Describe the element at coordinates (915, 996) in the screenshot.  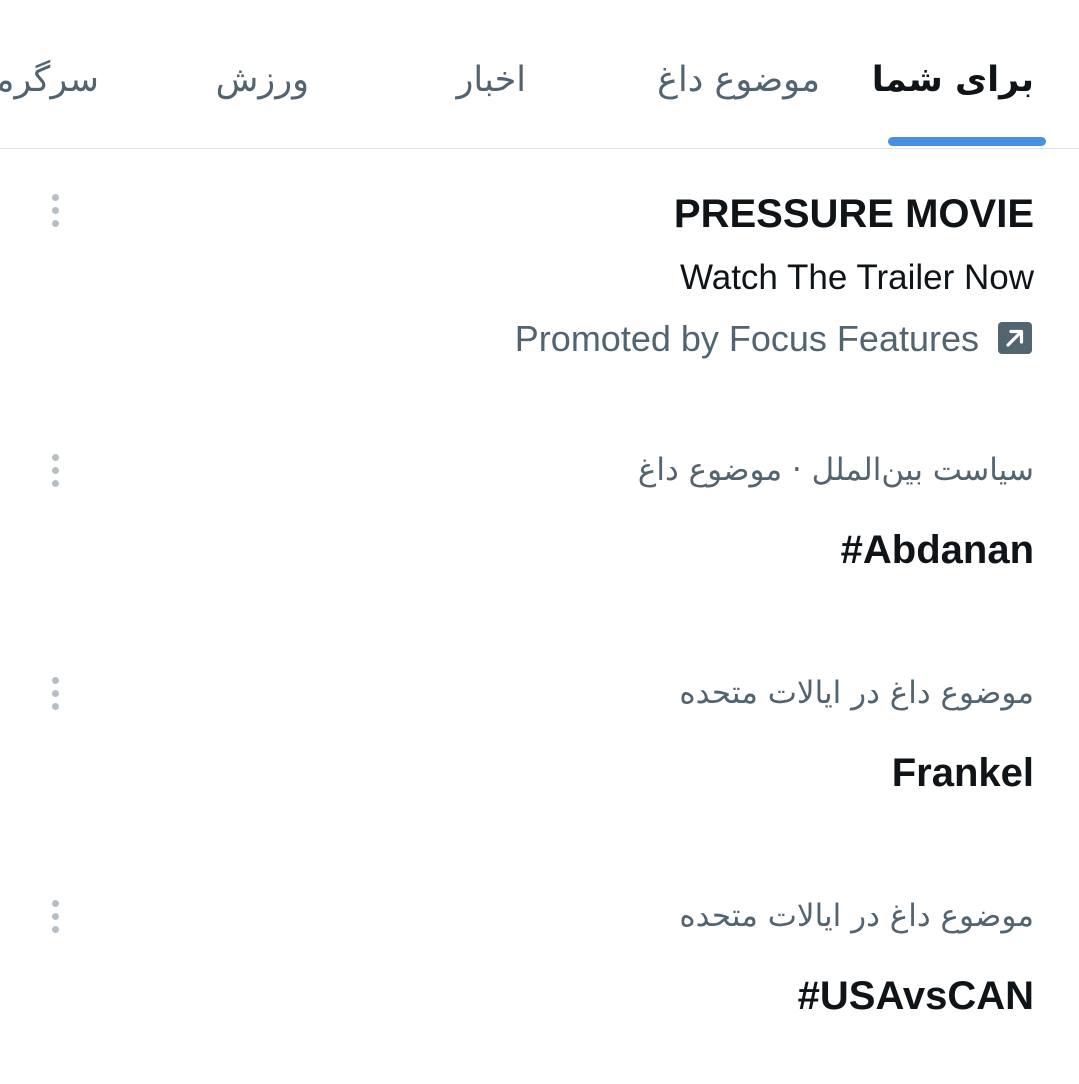
I see `trend-name: #USAvsCAN` at that location.